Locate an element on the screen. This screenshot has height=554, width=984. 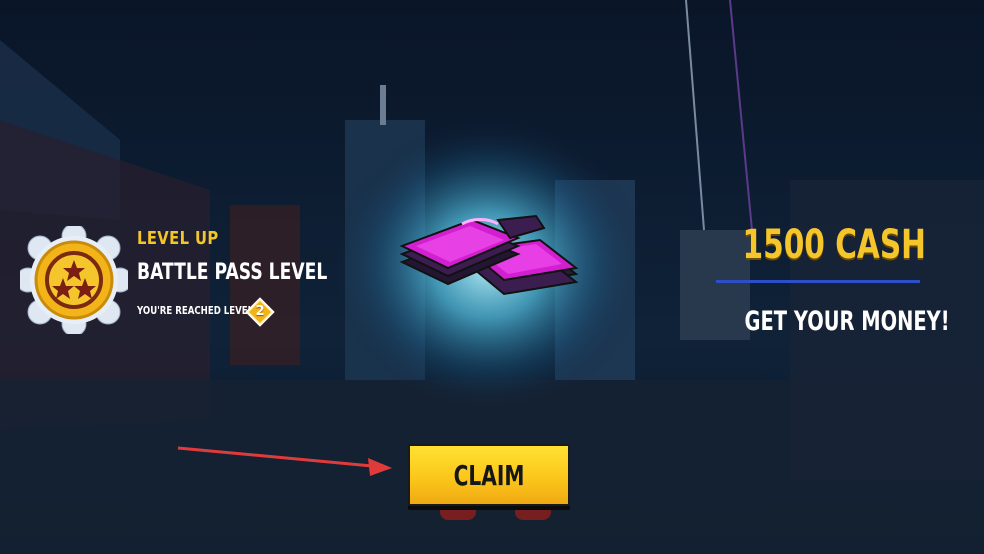
cash-cards-icon is located at coordinates (489, 255).